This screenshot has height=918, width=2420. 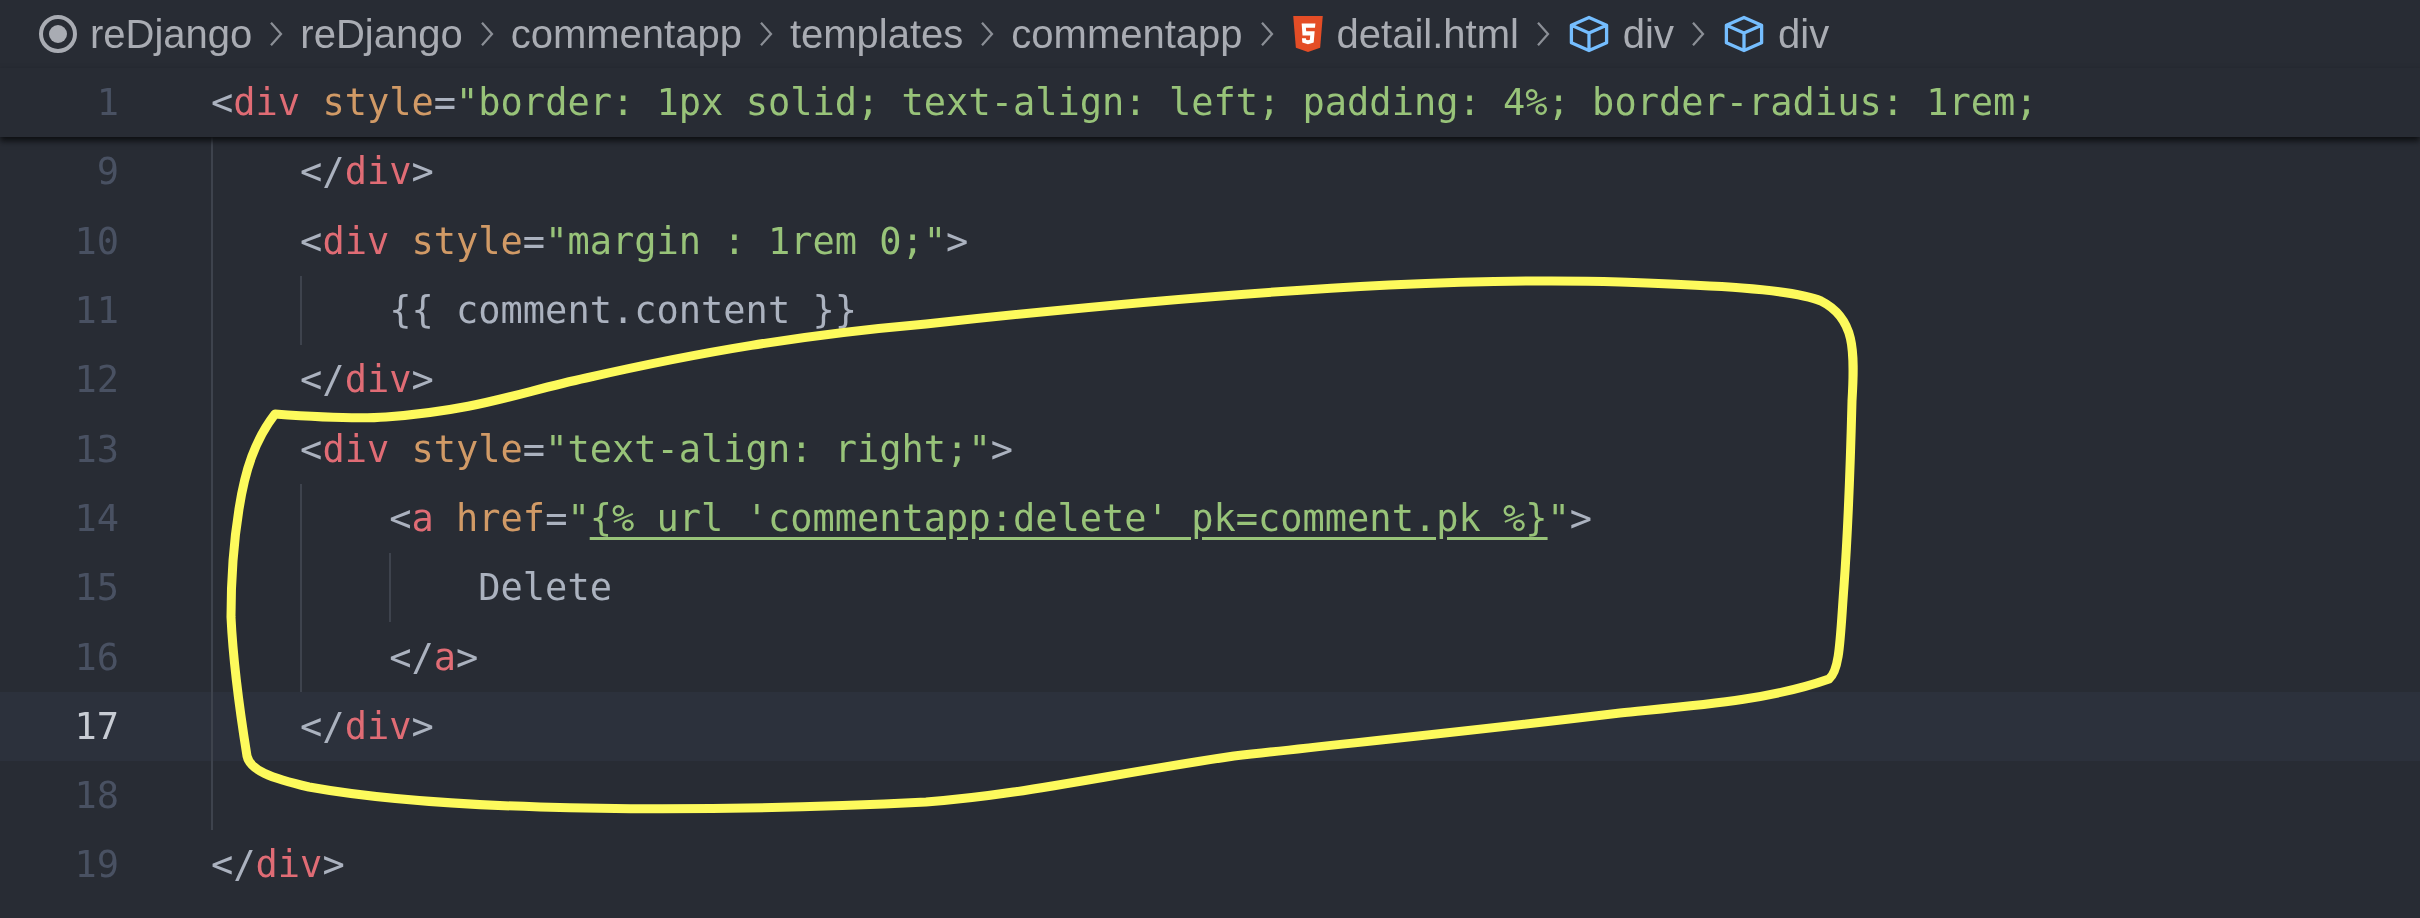 What do you see at coordinates (1744, 34) in the screenshot?
I see `cube-icon` at bounding box center [1744, 34].